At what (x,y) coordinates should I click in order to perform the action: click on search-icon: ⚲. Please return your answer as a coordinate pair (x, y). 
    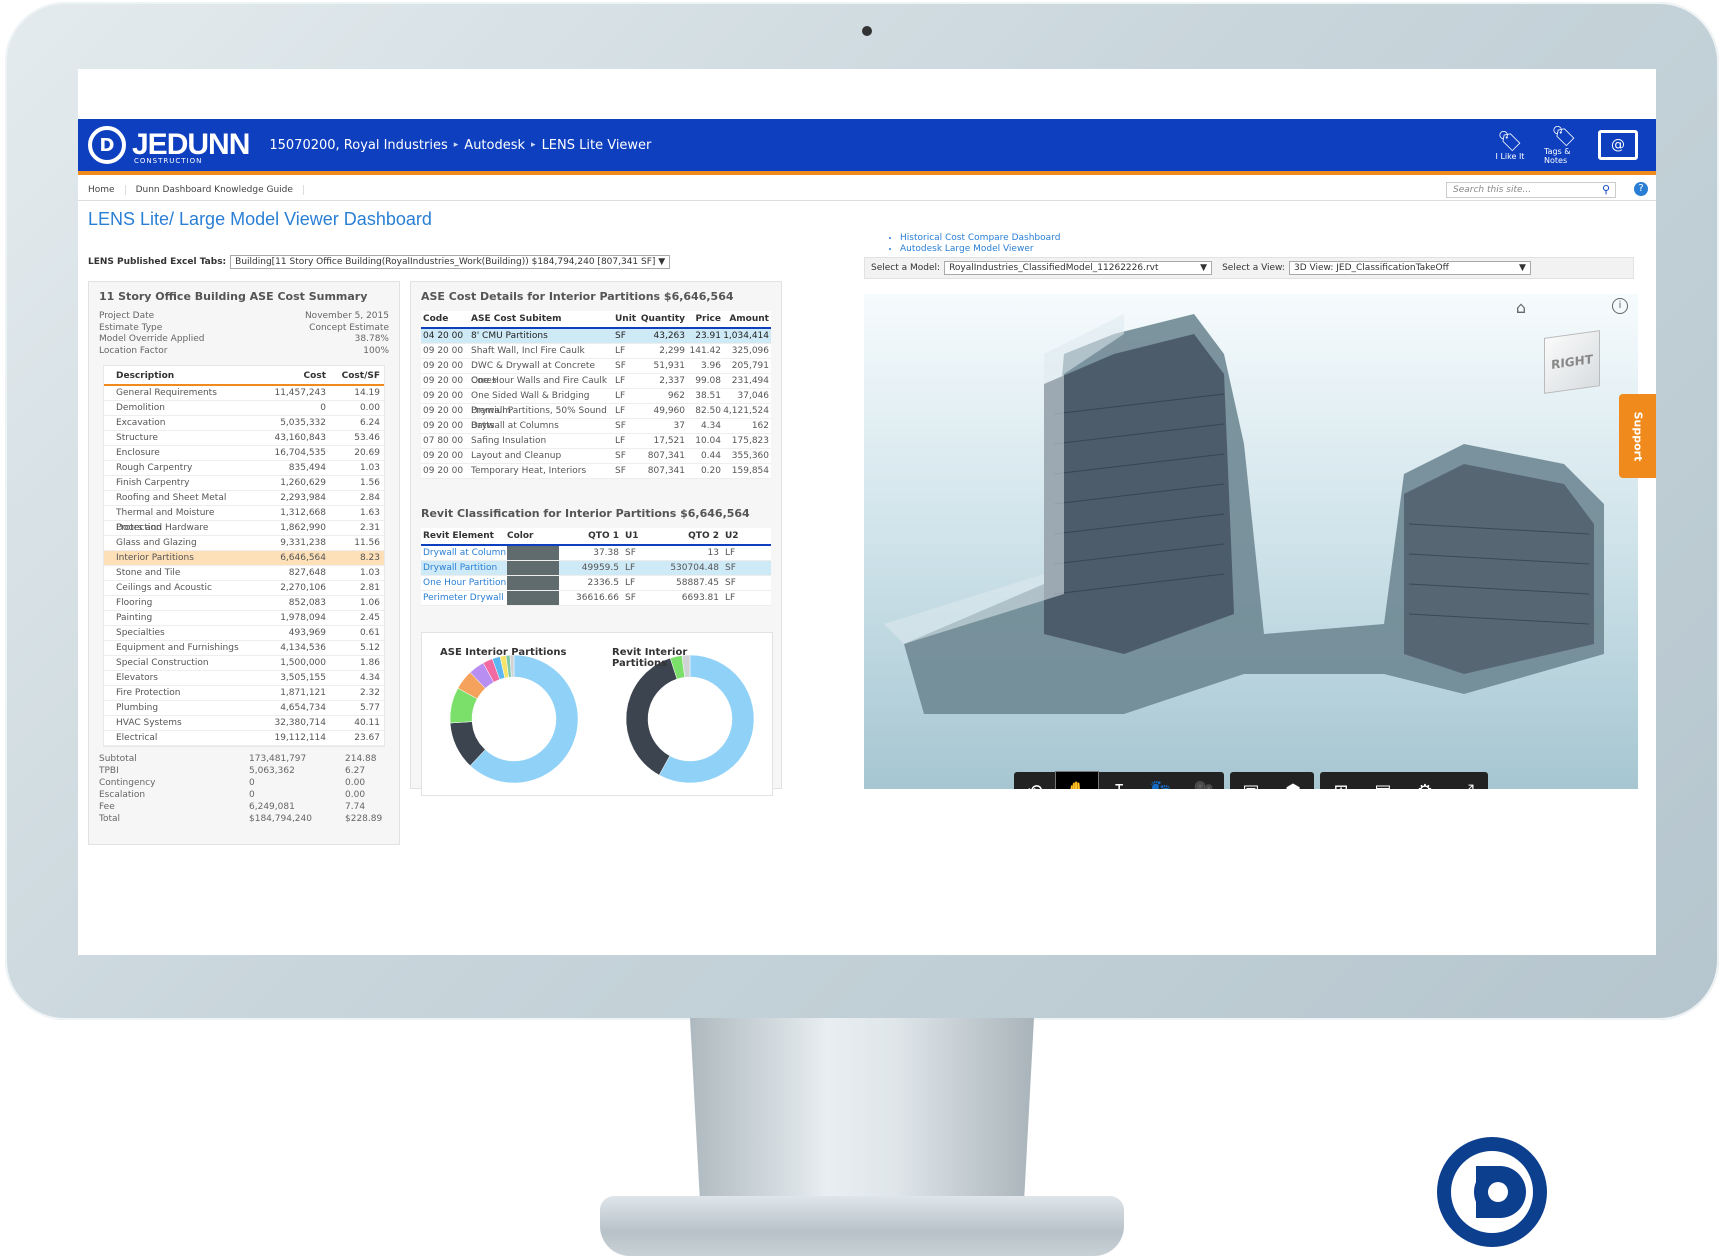
    Looking at the image, I should click on (1606, 189).